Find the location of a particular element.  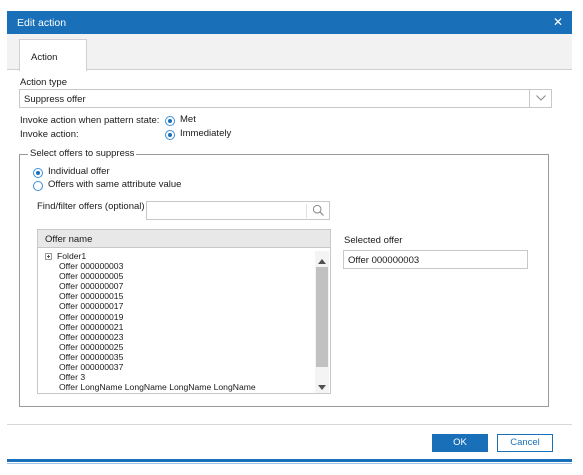

list-item: Offer 000000003 is located at coordinates (175, 266).